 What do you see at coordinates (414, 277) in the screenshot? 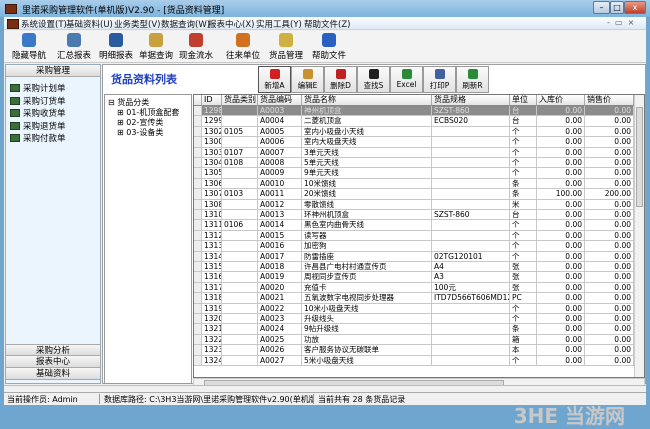
I see `table-row: 1316 A0019 周视同步宣传页 A3 张 0.00 0.00` at bounding box center [414, 277].